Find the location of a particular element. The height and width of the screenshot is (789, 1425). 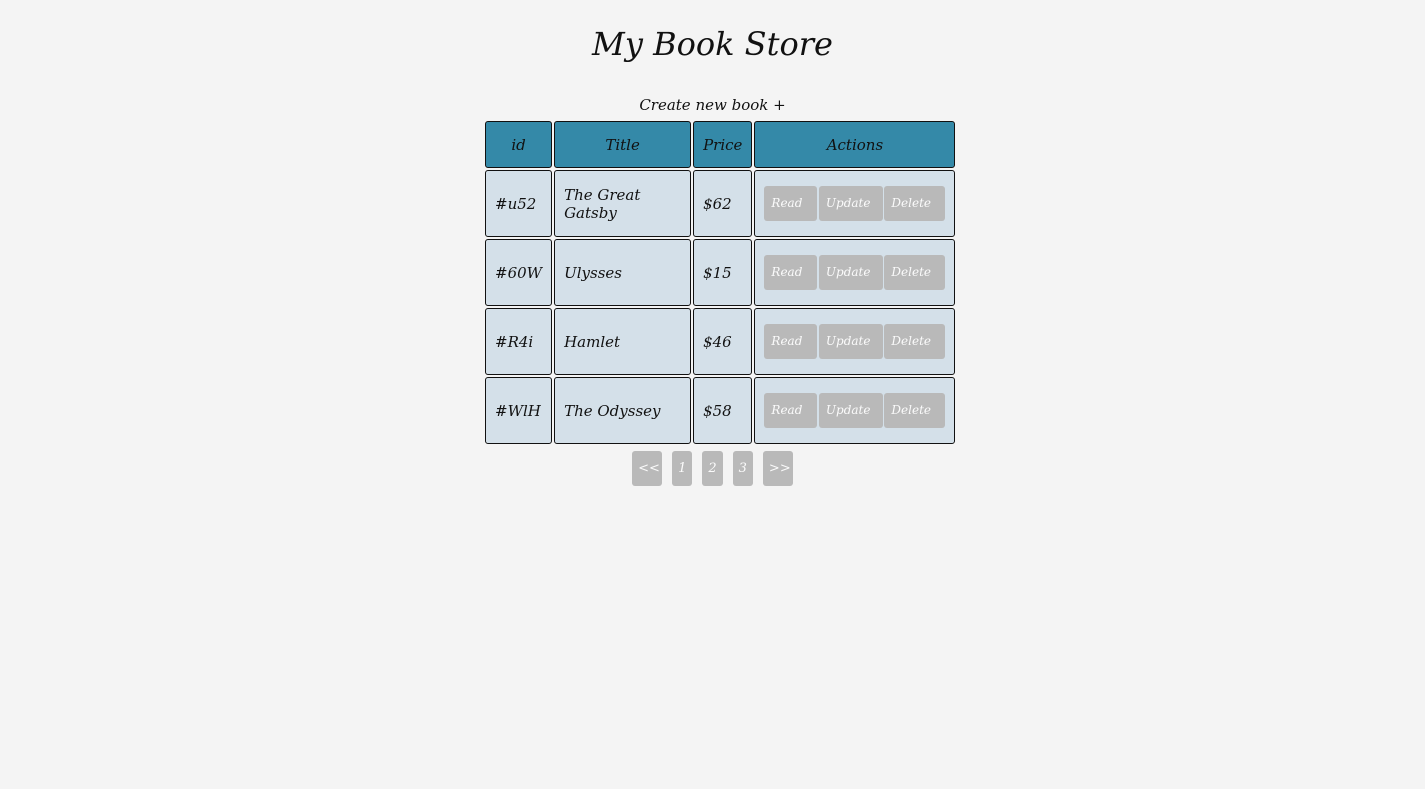

page-title: My Book Store is located at coordinates (712, 44).